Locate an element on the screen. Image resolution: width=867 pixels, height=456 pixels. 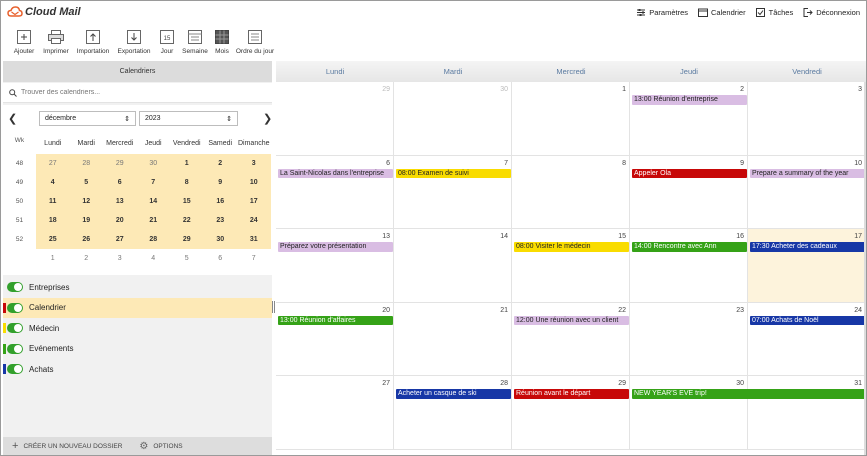
calendar-day-cell: 6 is located at coordinates (335, 191).